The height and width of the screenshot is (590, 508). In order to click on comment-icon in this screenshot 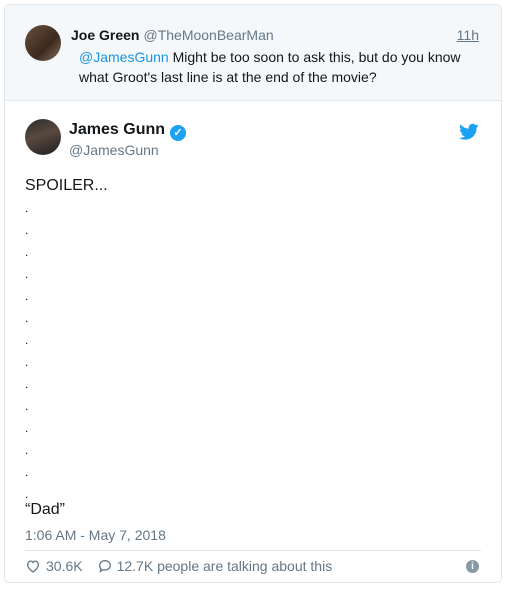, I will do `click(105, 566)`.